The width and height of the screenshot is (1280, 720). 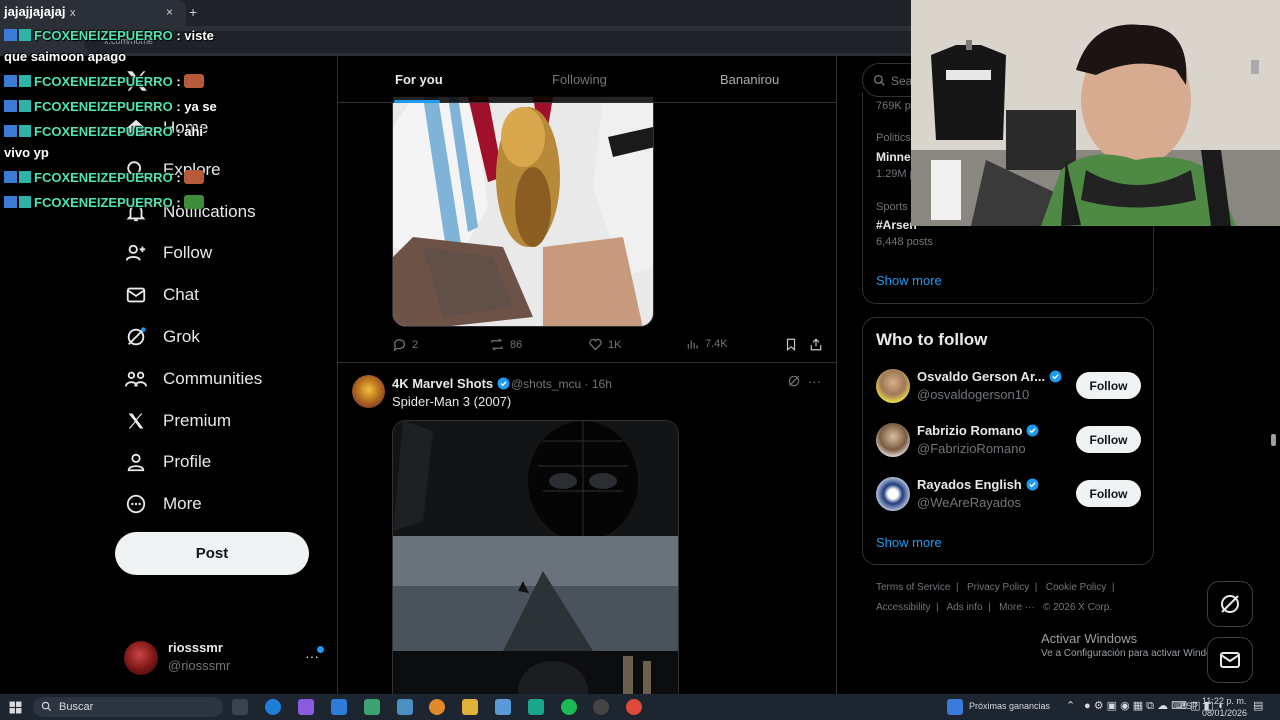 What do you see at coordinates (136, 504) in the screenshot?
I see `more-circle-icon` at bounding box center [136, 504].